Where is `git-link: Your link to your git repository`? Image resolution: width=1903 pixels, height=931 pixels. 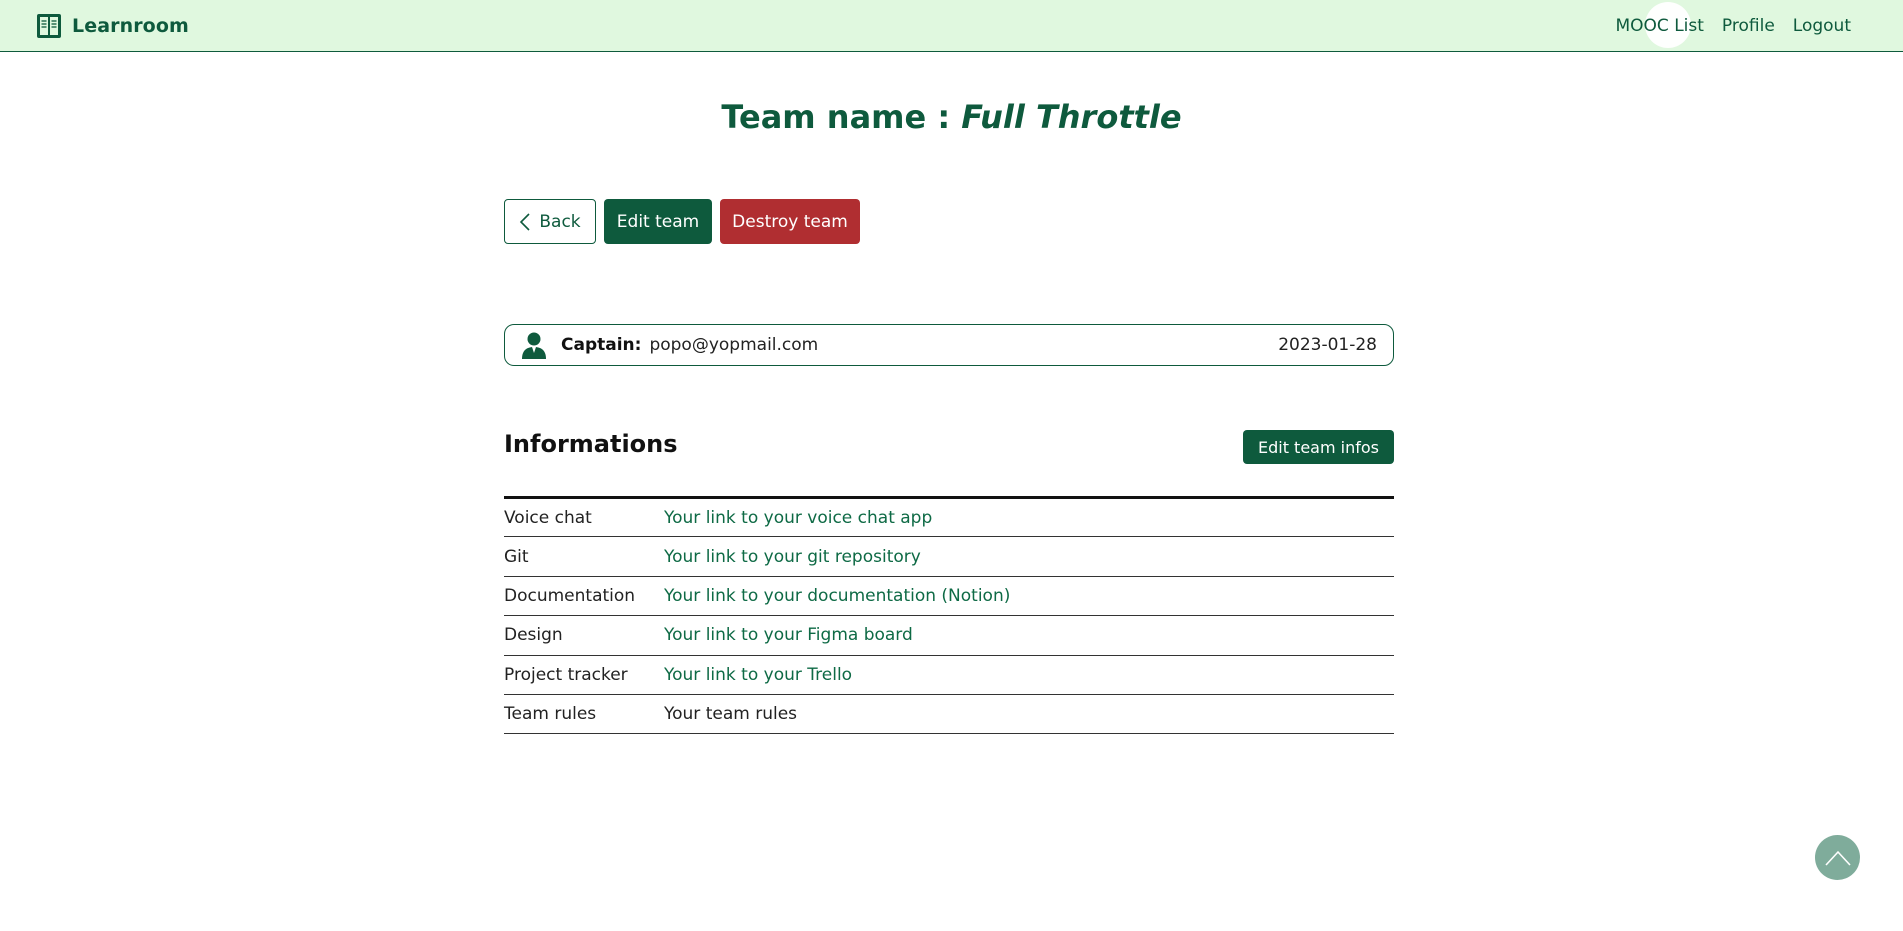
git-link: Your link to your git repository is located at coordinates (792, 557).